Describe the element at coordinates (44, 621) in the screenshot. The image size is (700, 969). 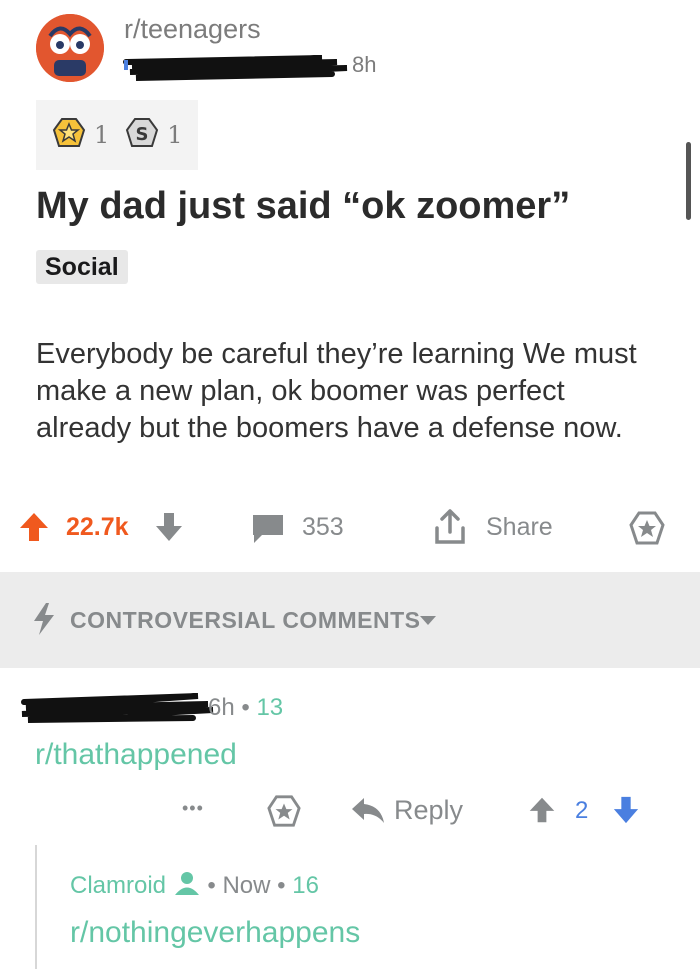
I see `controversial-bolt-icon` at that location.